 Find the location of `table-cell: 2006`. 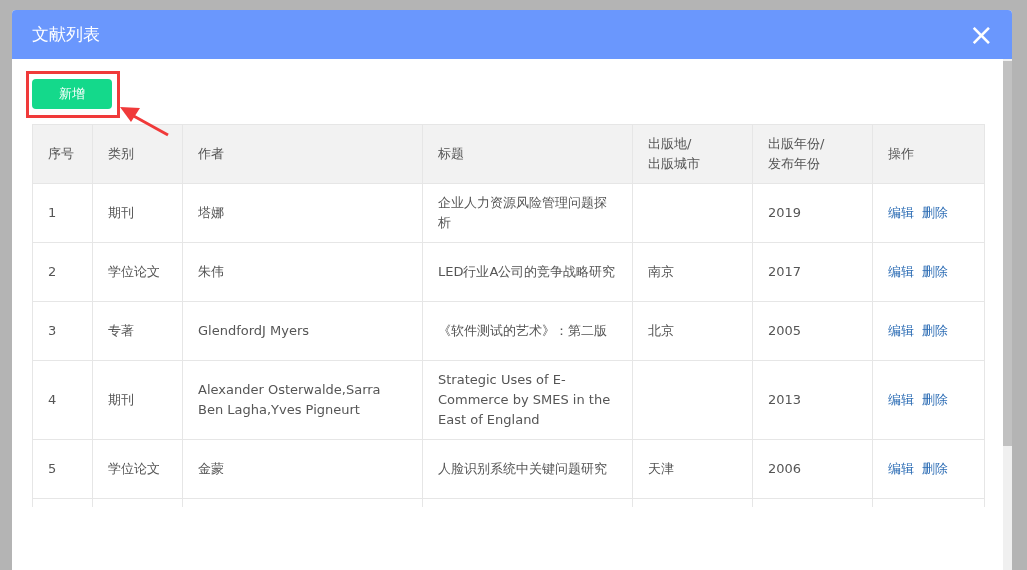

table-cell: 2006 is located at coordinates (812, 469).